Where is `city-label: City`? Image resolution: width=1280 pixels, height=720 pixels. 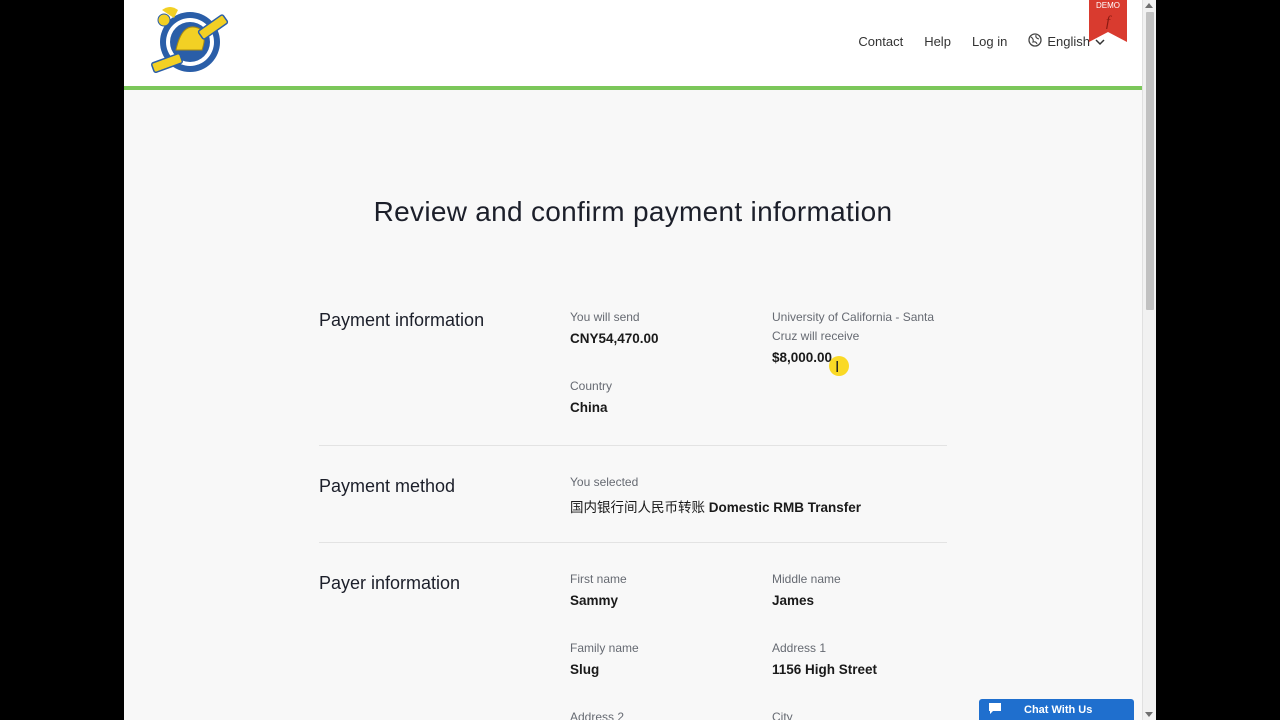
city-label: City is located at coordinates (782, 715).